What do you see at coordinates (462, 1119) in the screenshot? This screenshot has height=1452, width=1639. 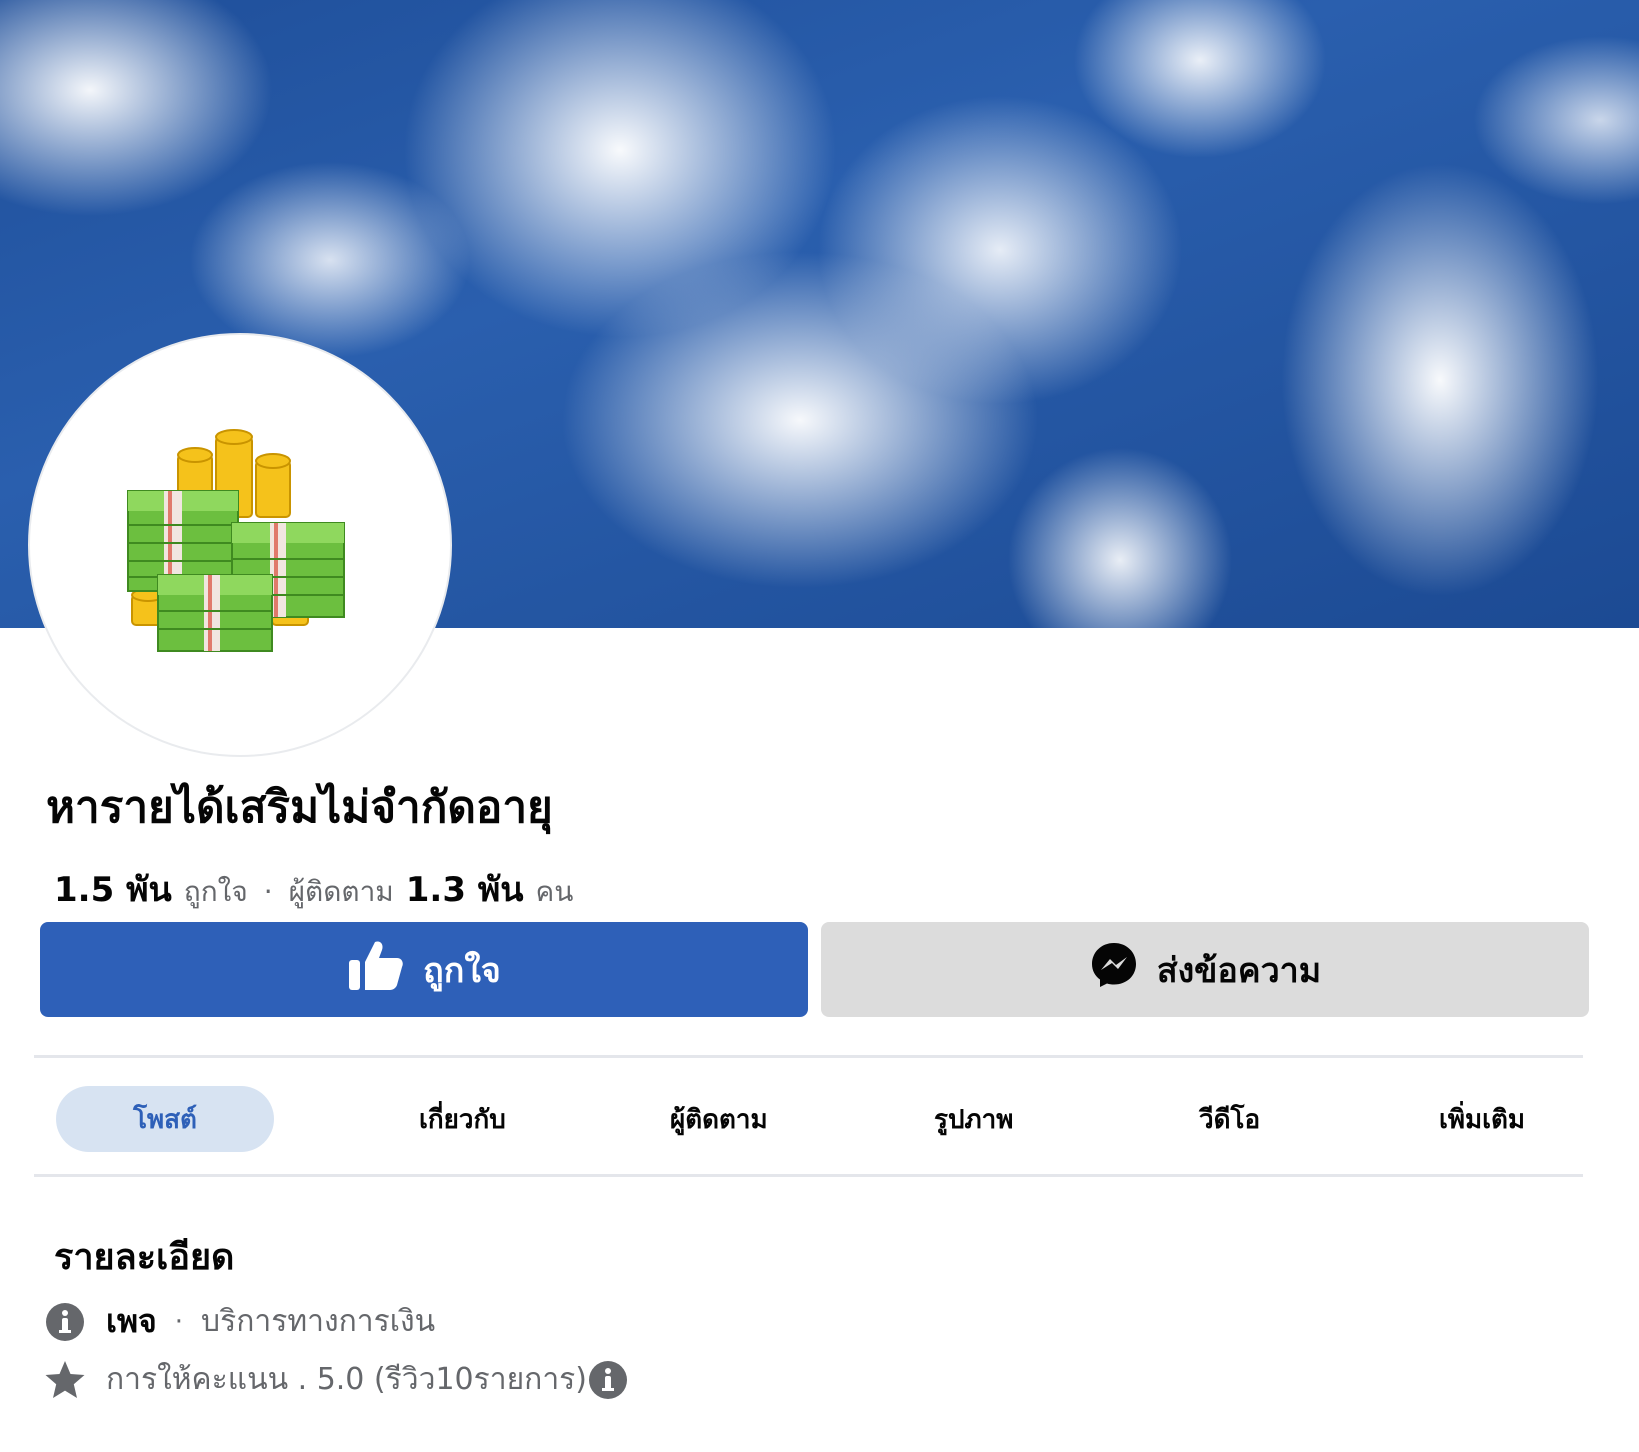 I see `tab-about: เกี่ยวกับ` at bounding box center [462, 1119].